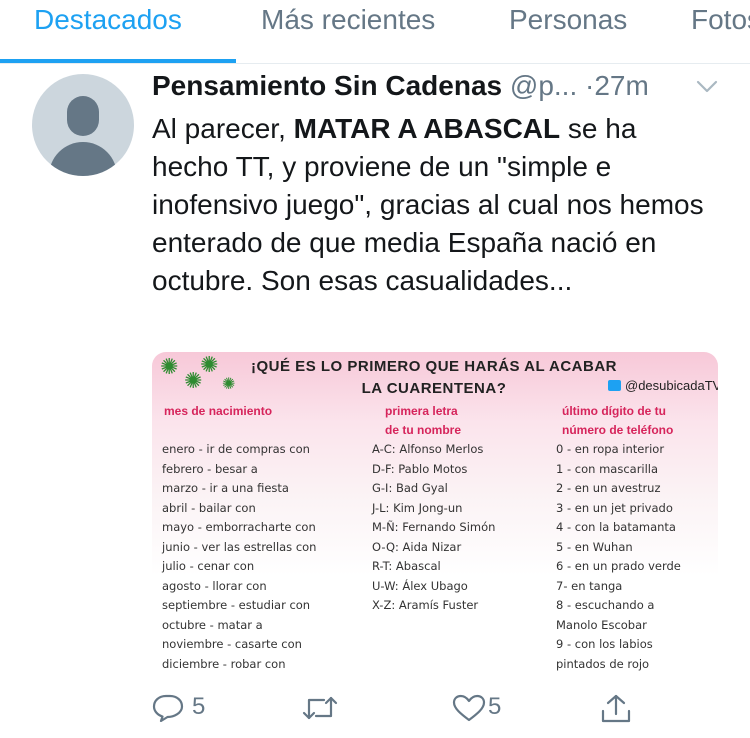  I want to click on col3-item: 3 - en un jet privado, so click(614, 507).